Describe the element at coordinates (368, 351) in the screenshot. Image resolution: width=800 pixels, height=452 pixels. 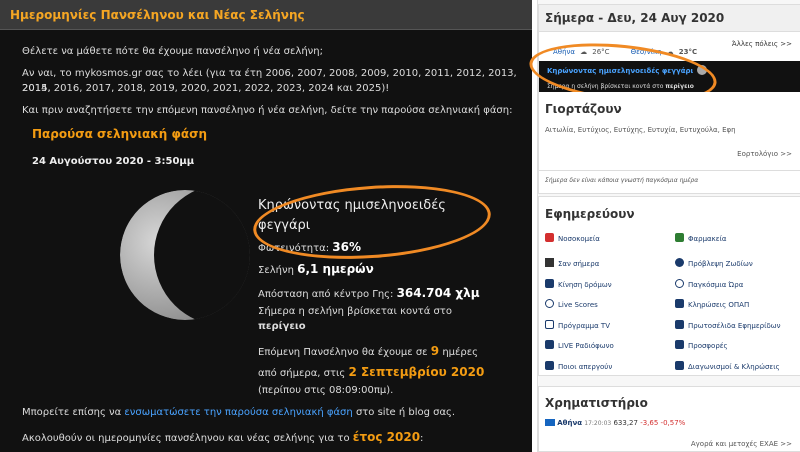
I see `next-full-moon: Επόμενη Πανσέληνο θα έχουμε σε 9 ημέρες` at that location.